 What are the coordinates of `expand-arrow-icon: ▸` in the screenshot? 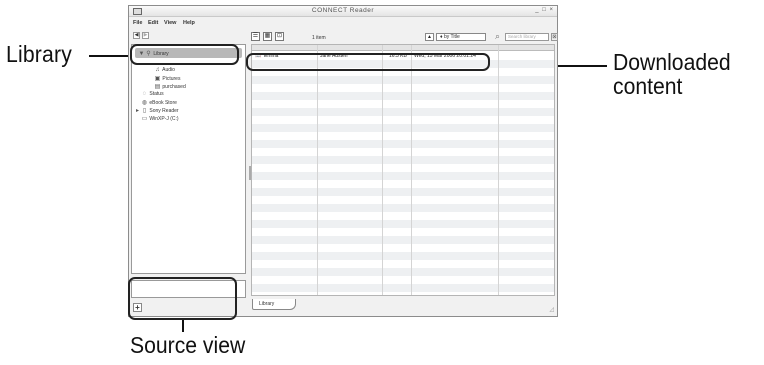 It's located at (137, 110).